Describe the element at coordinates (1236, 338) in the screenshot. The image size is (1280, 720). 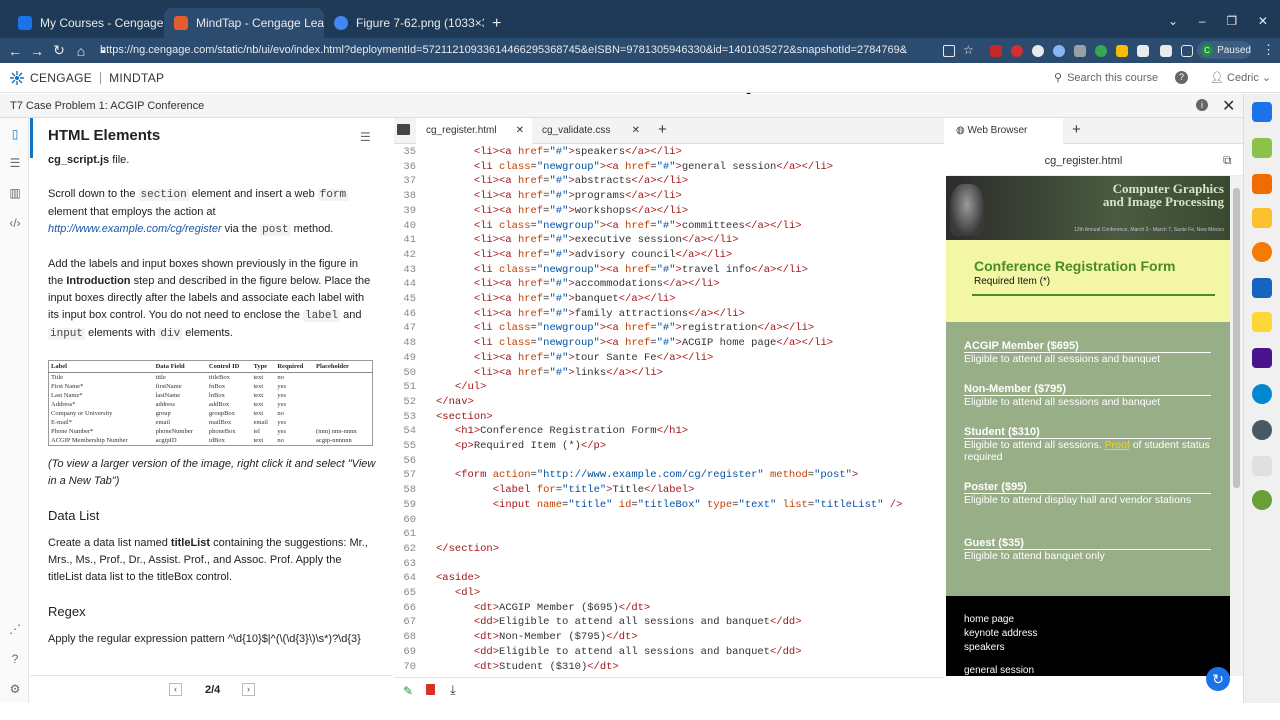
I see `scrollbar-thumb` at that location.